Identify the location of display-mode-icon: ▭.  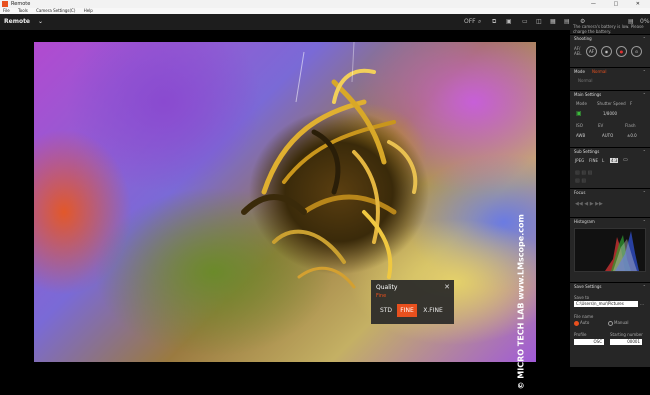
(625, 160).